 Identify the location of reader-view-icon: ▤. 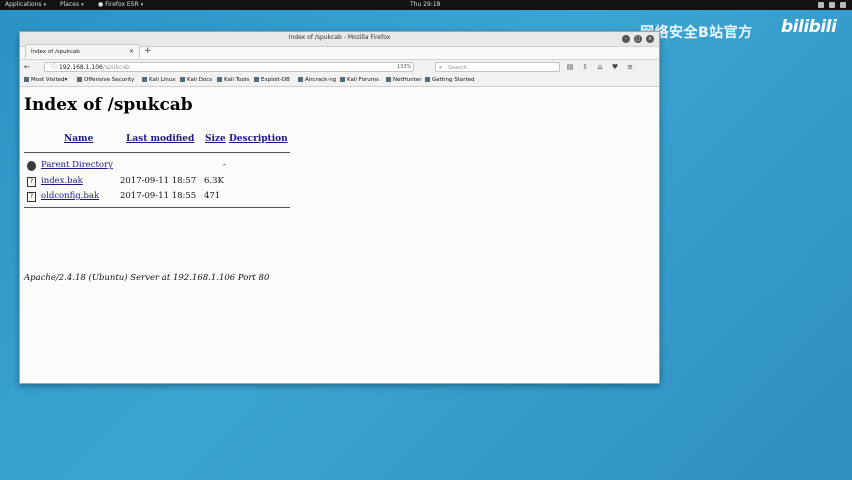
(570, 67).